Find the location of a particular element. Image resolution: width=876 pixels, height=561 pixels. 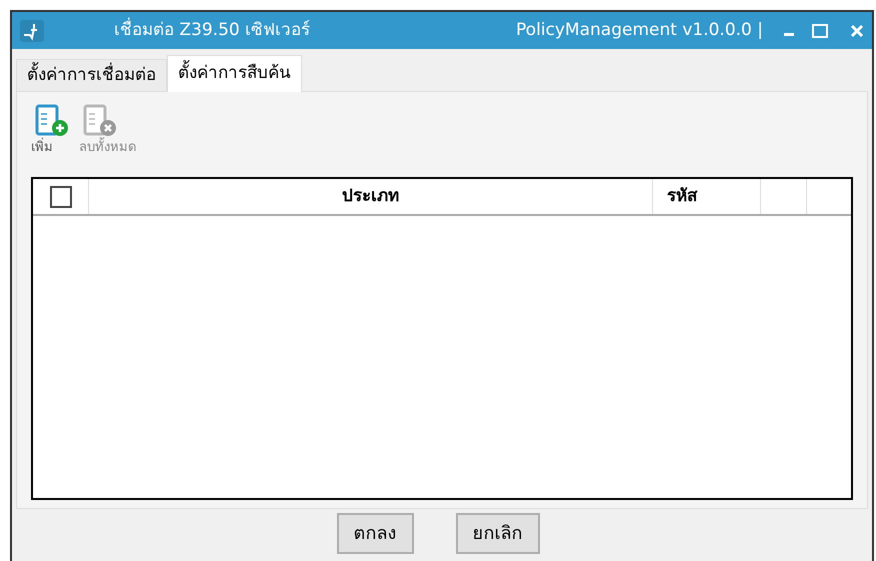

add-button: เพิ่ม is located at coordinates (50, 140).